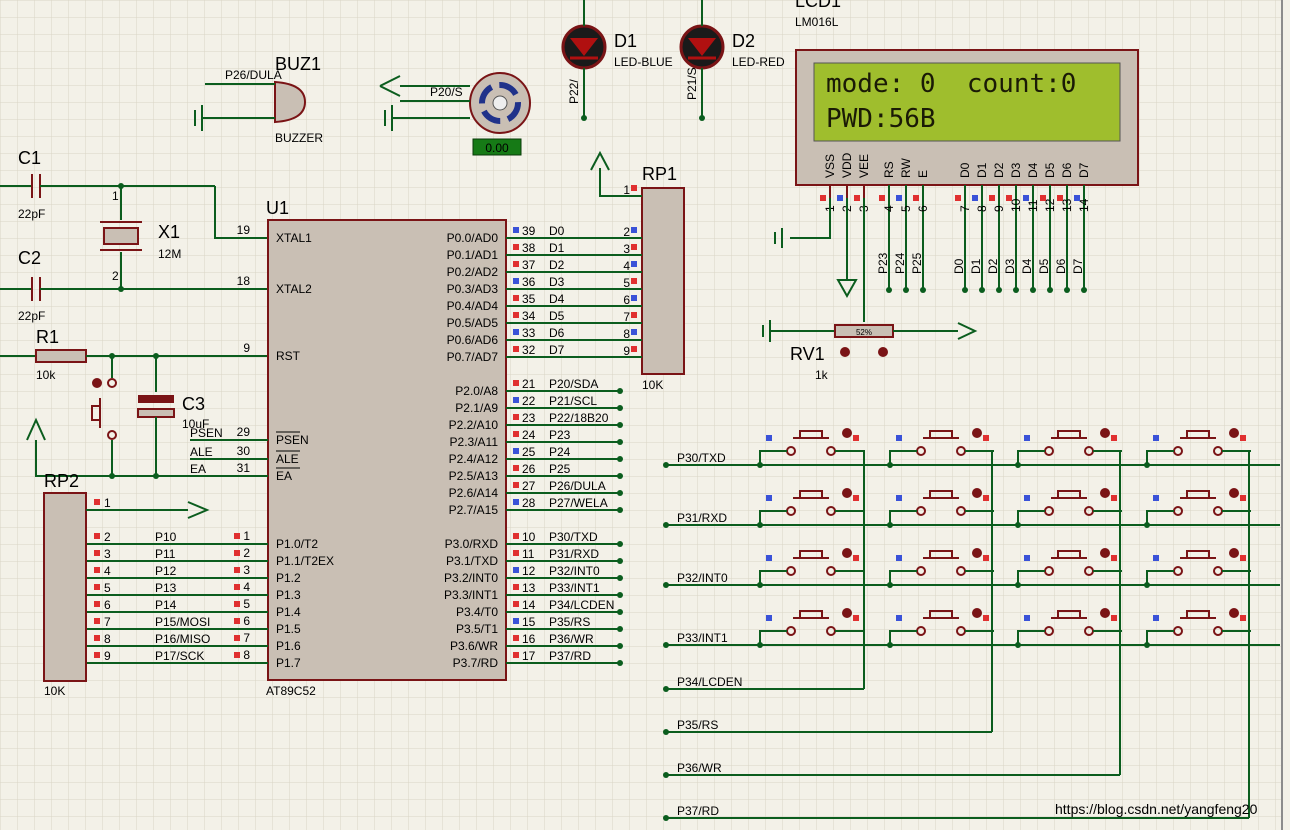 Image resolution: width=1290 pixels, height=830 pixels. What do you see at coordinates (529, 452) in the screenshot?
I see `u1-pin-num: 25` at bounding box center [529, 452].